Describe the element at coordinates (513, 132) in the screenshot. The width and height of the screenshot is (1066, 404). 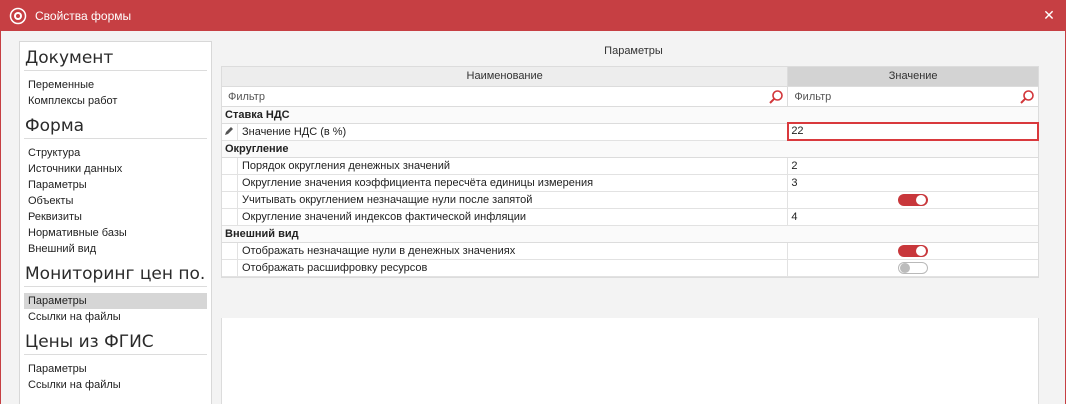
I see `property-name: Значение НДС (в %)` at that location.